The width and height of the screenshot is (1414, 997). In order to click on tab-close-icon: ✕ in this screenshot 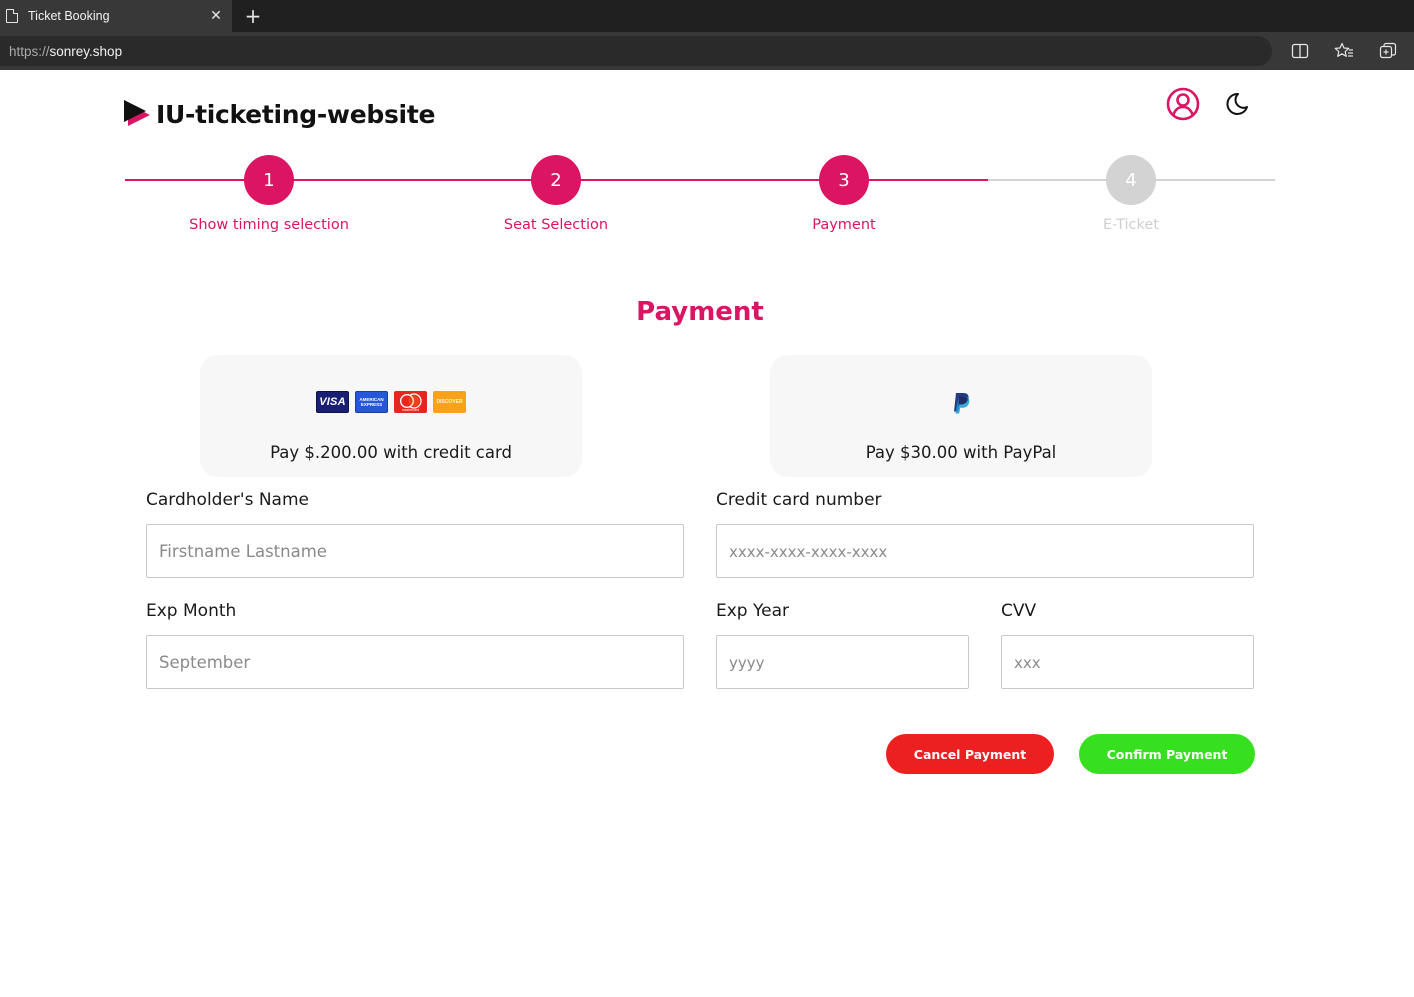, I will do `click(216, 16)`.